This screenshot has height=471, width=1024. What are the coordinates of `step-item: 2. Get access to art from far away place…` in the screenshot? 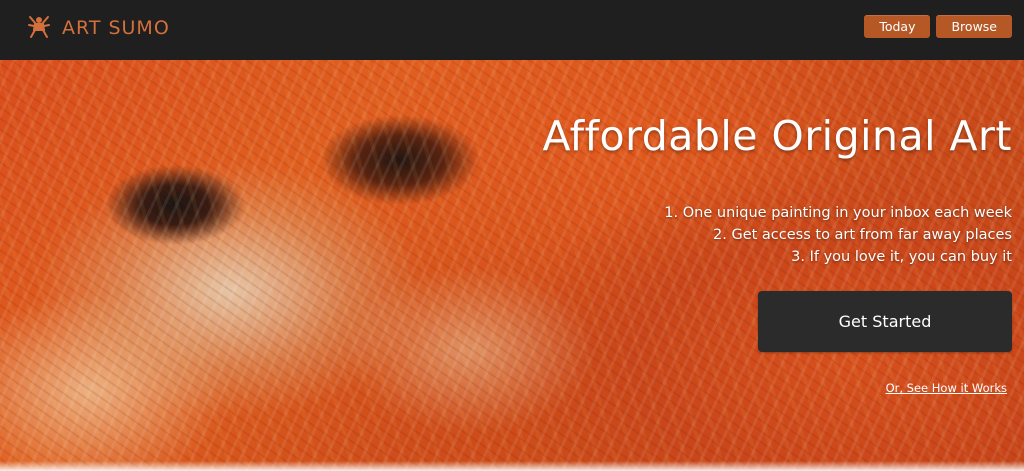 It's located at (862, 235).